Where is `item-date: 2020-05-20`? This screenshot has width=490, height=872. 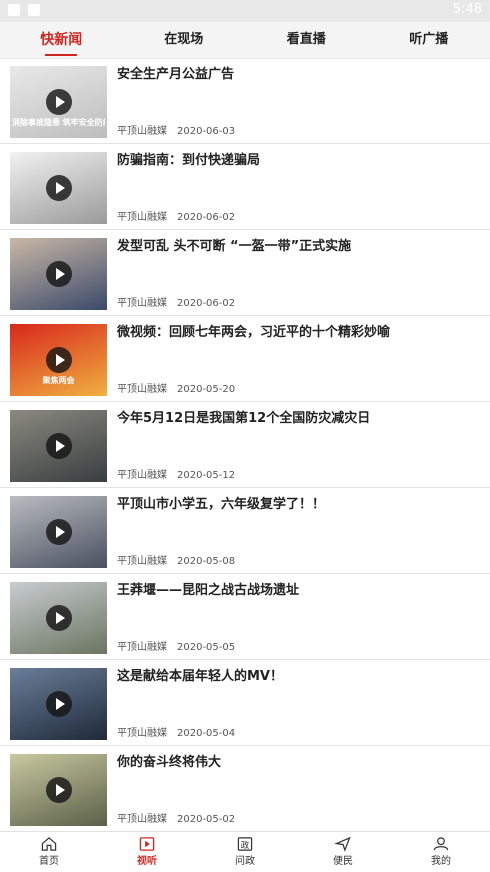 item-date: 2020-05-20 is located at coordinates (206, 389).